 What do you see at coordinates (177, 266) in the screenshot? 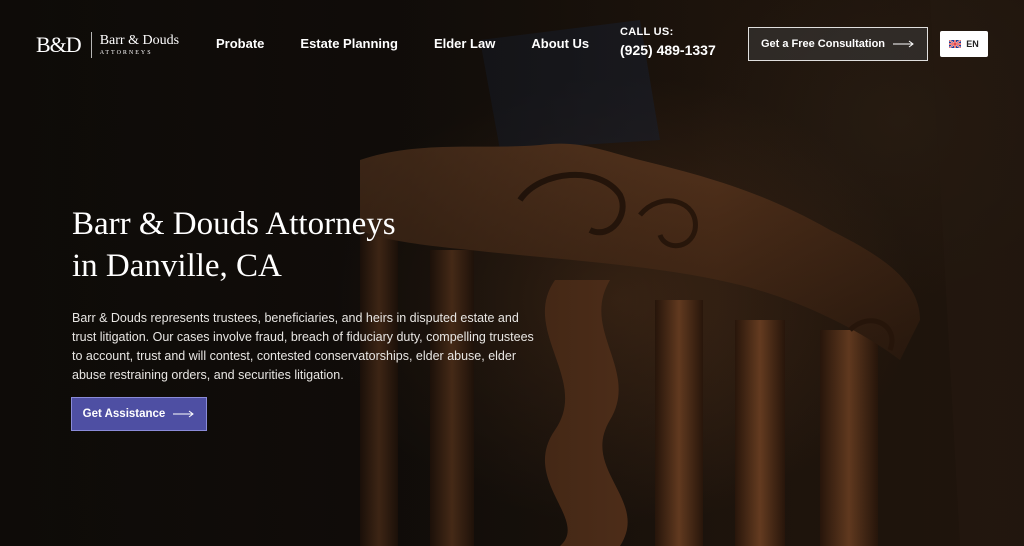
I see `hero-title-line2: in Danville, CA` at bounding box center [177, 266].